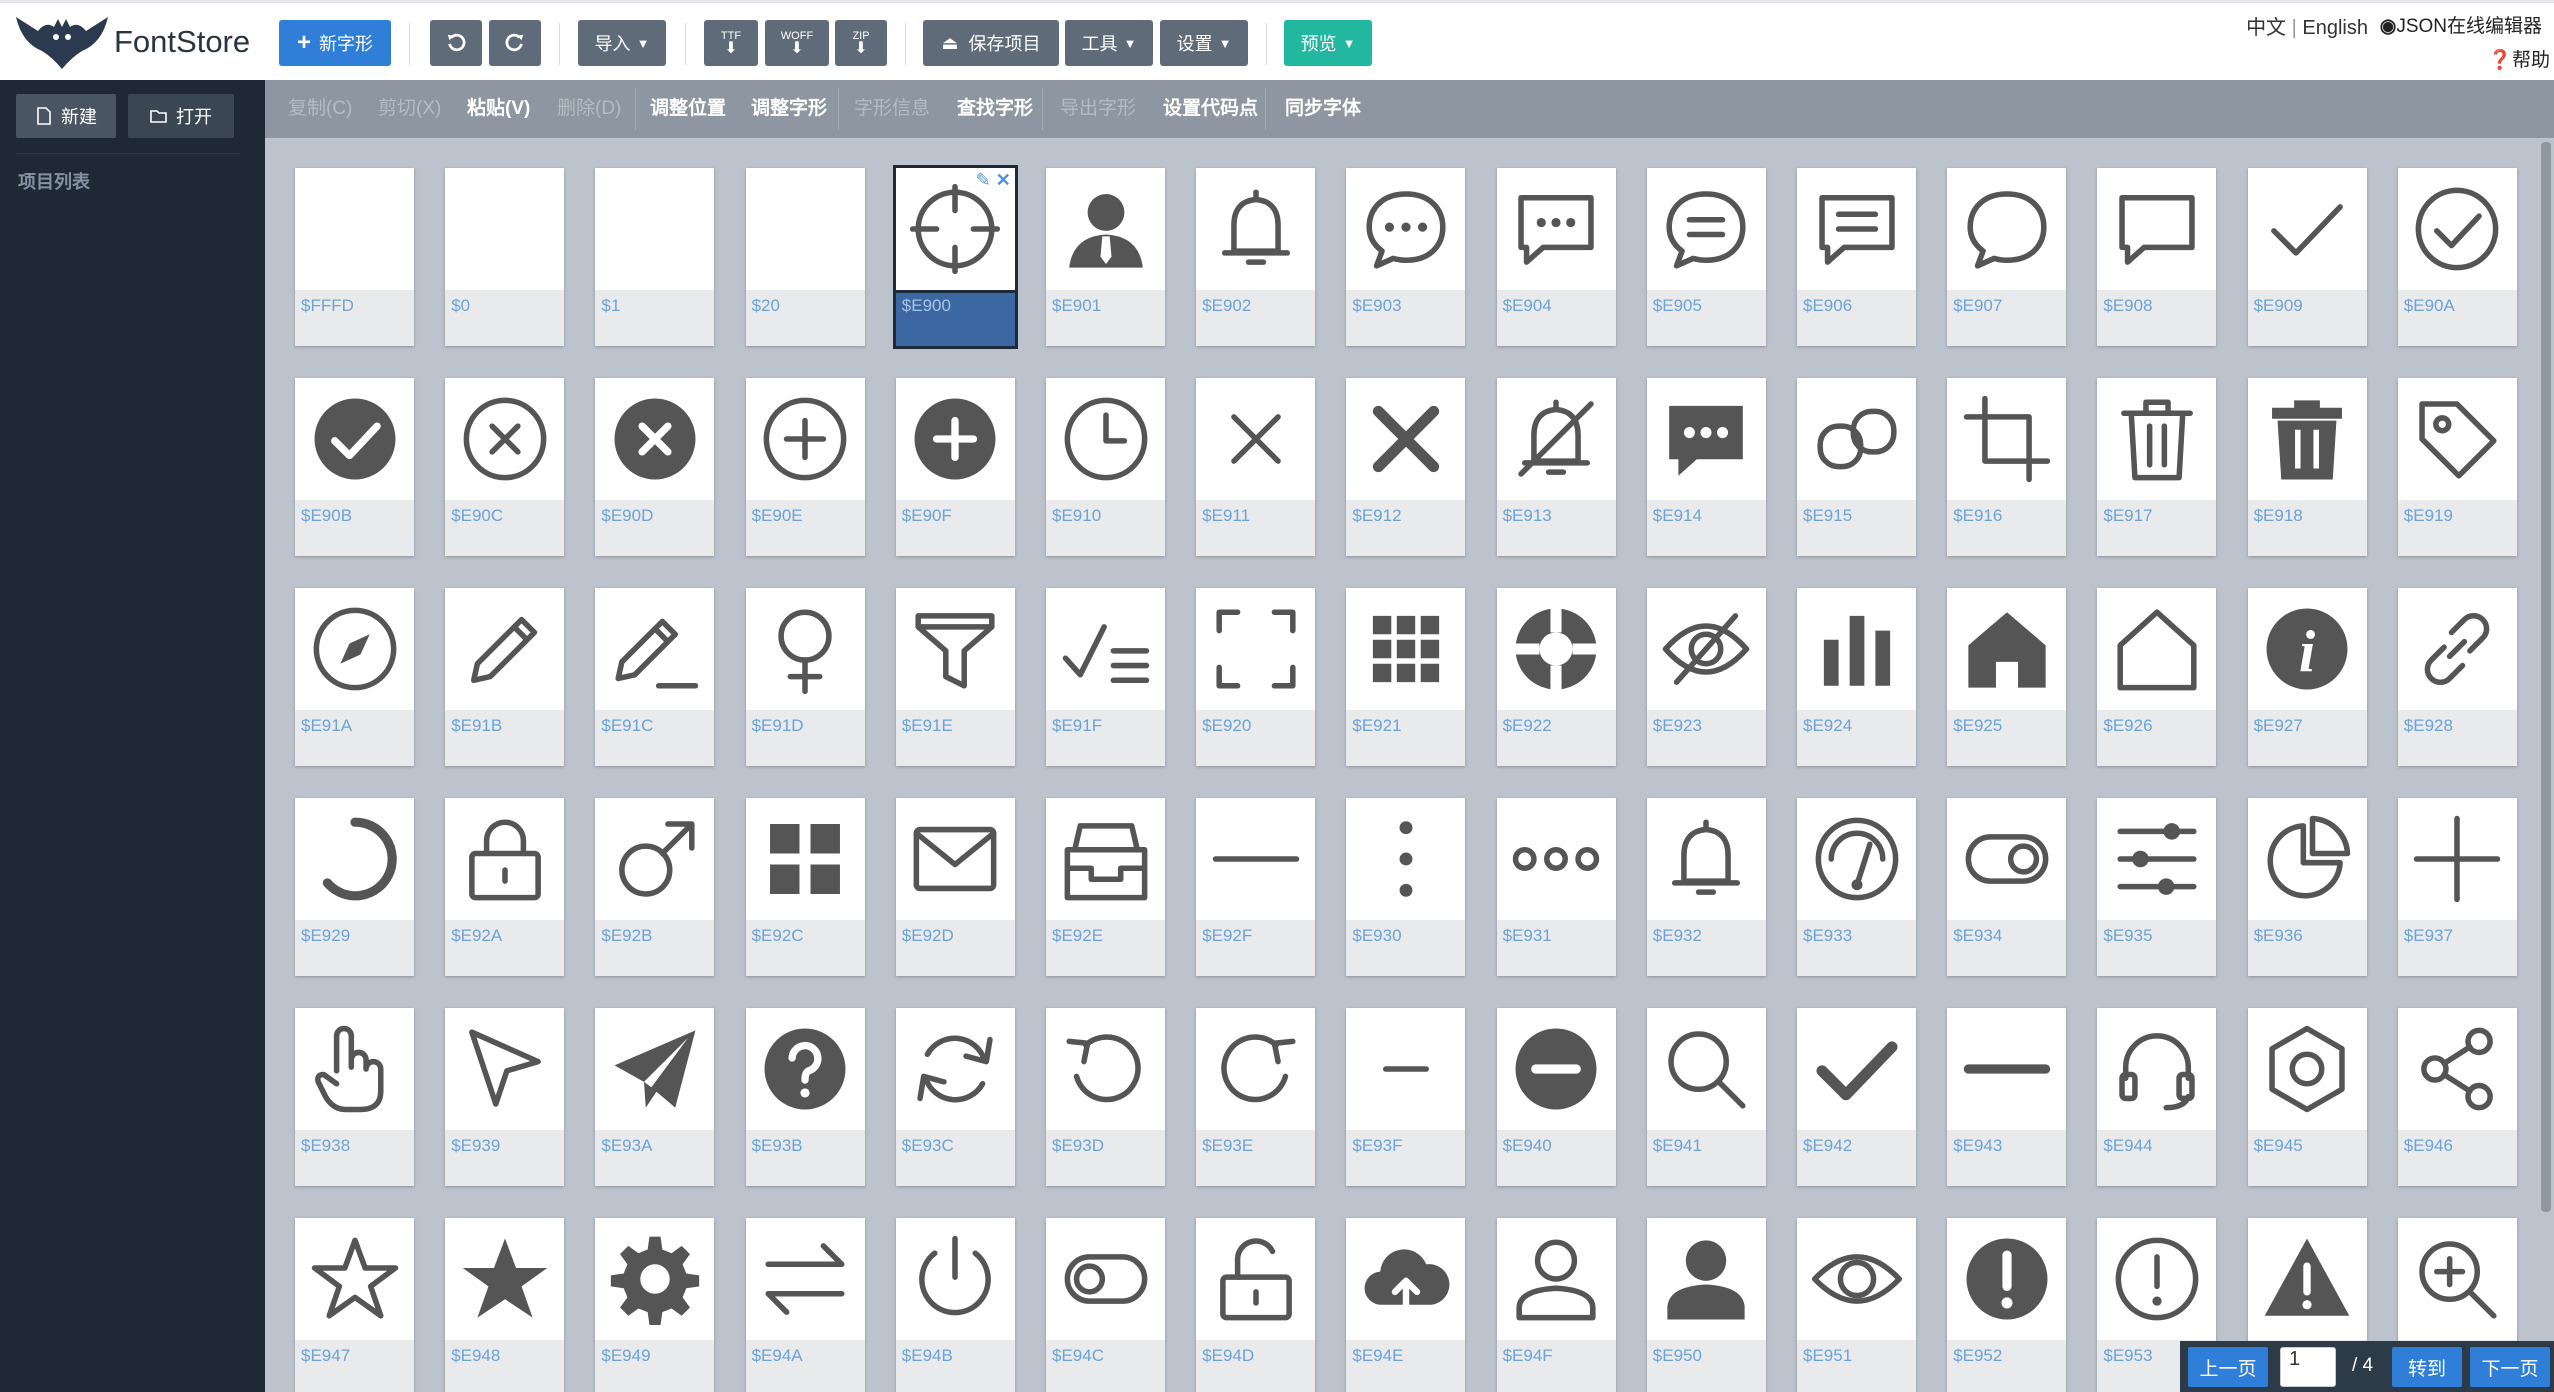 The image size is (2554, 1392). What do you see at coordinates (655, 677) in the screenshot?
I see `glyph-tile: $E91C` at bounding box center [655, 677].